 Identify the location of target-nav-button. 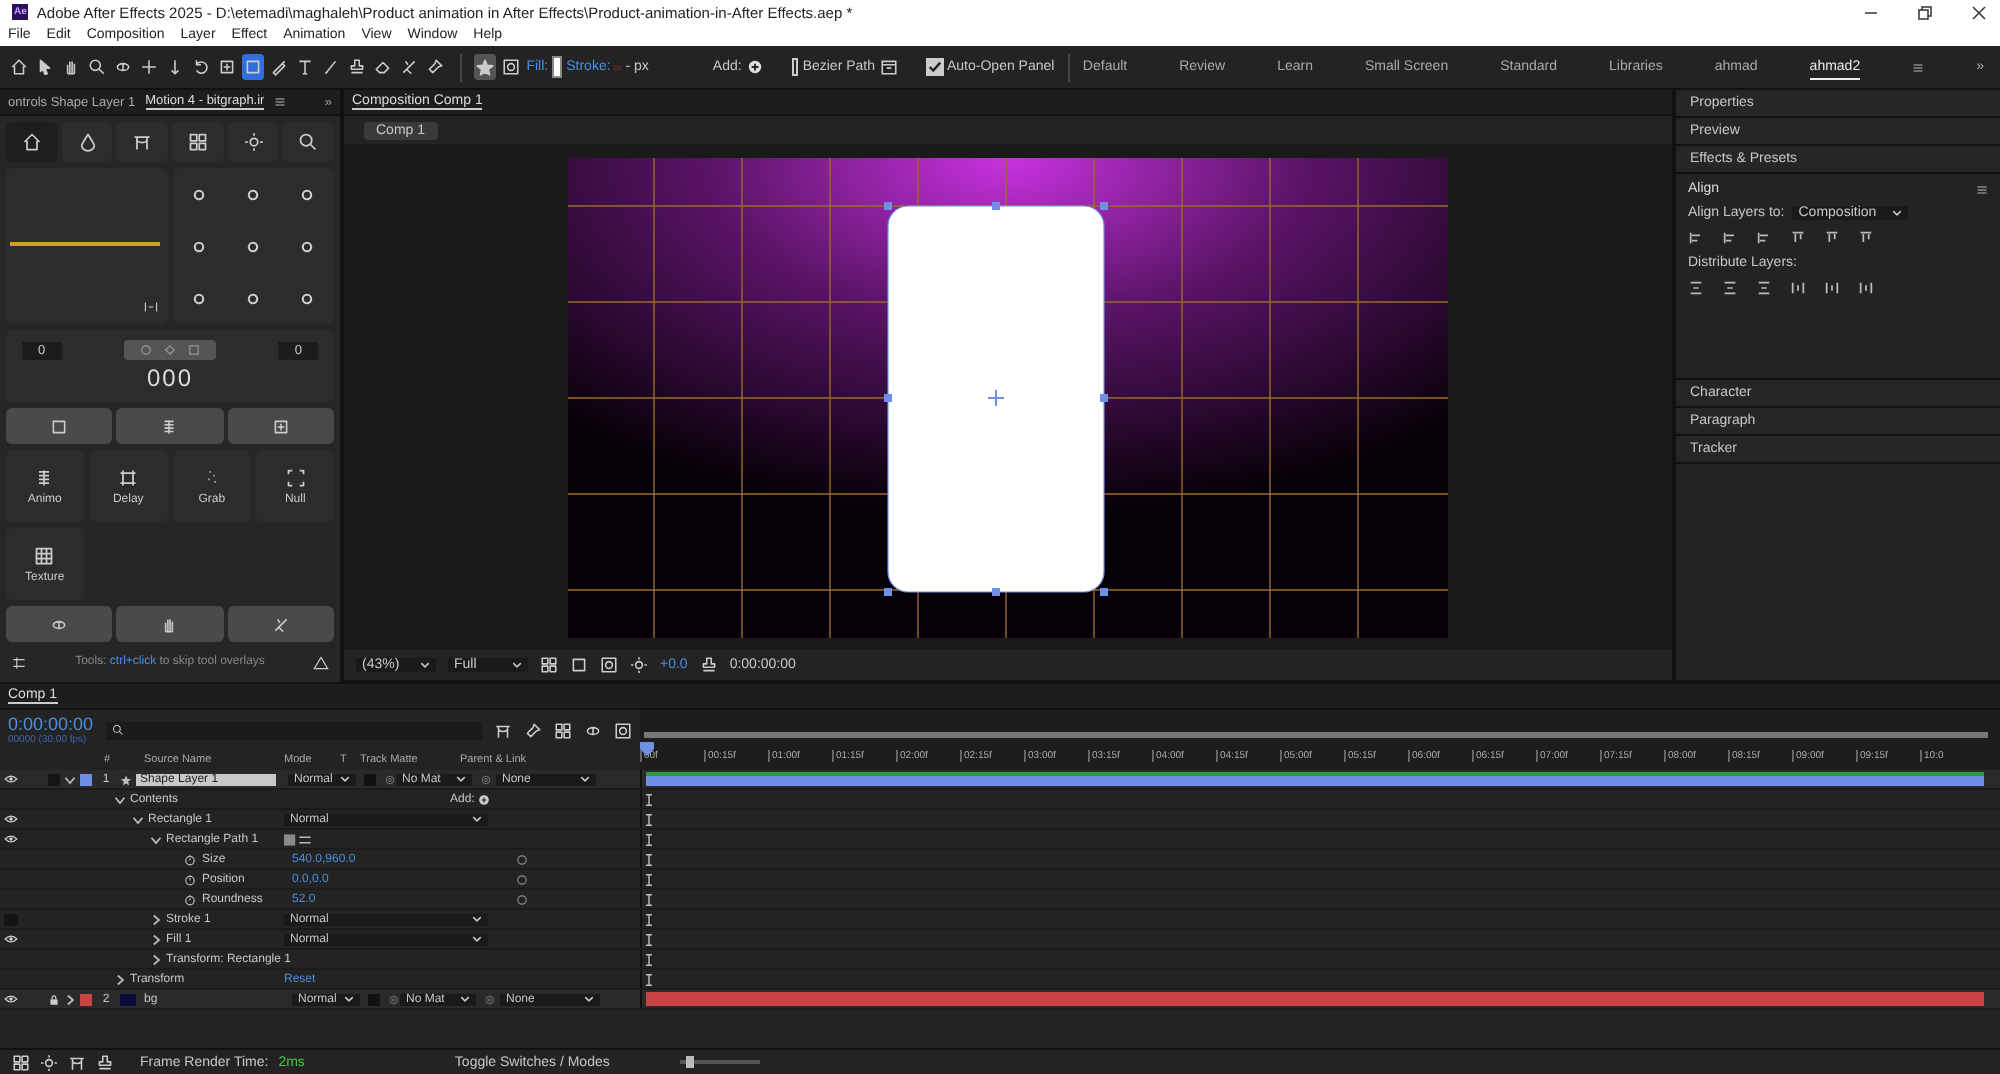
(253, 142).